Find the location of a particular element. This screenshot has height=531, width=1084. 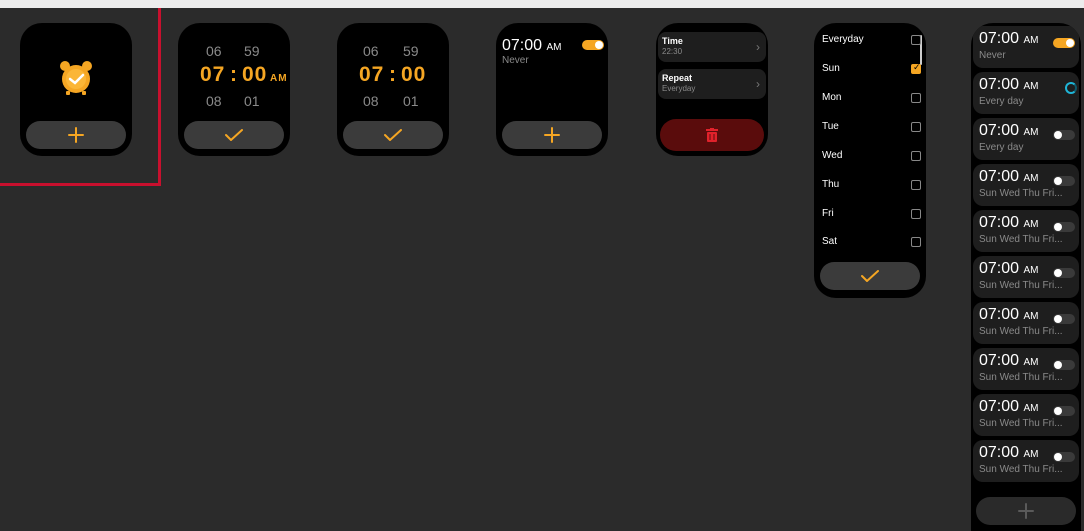

day-row-tue: Tue is located at coordinates (871, 128).